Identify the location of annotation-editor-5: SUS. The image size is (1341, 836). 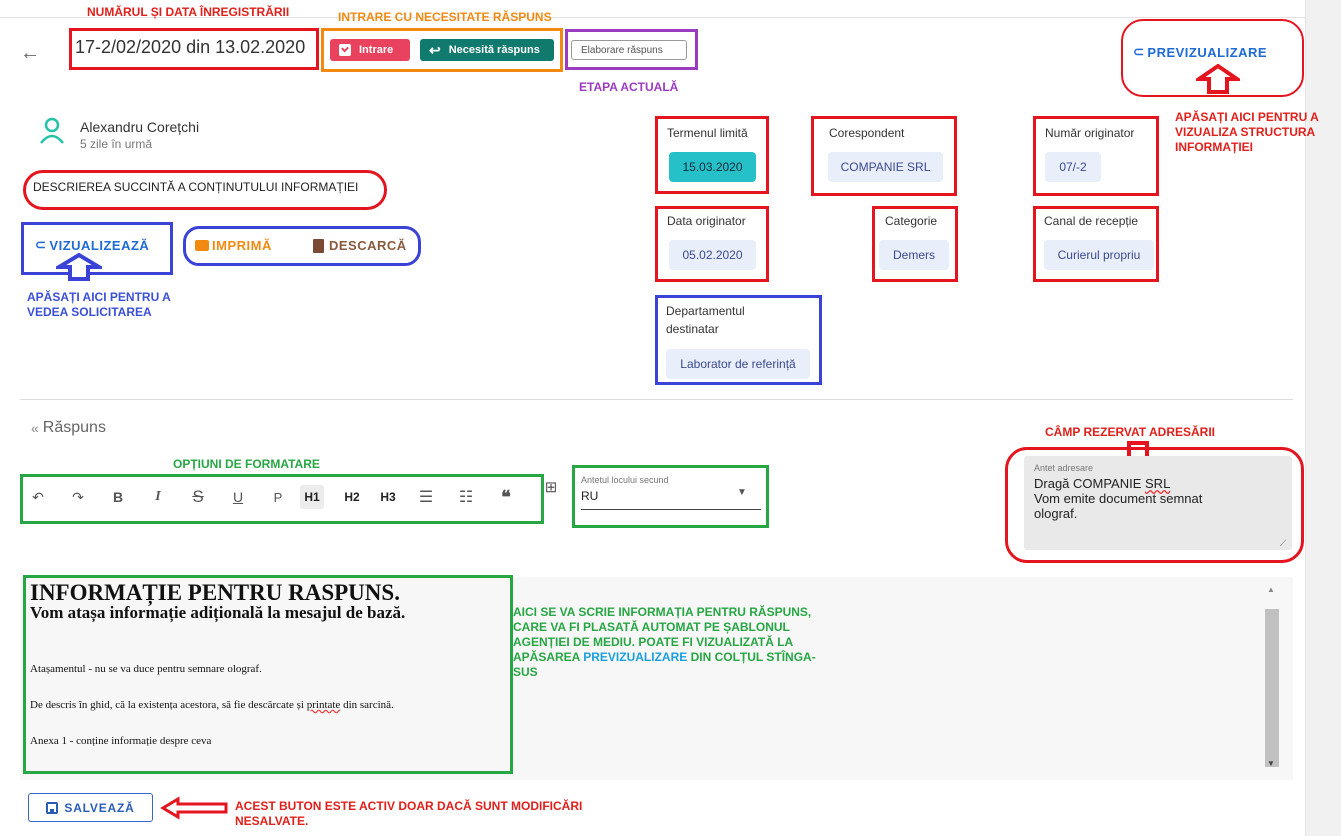
(525, 672).